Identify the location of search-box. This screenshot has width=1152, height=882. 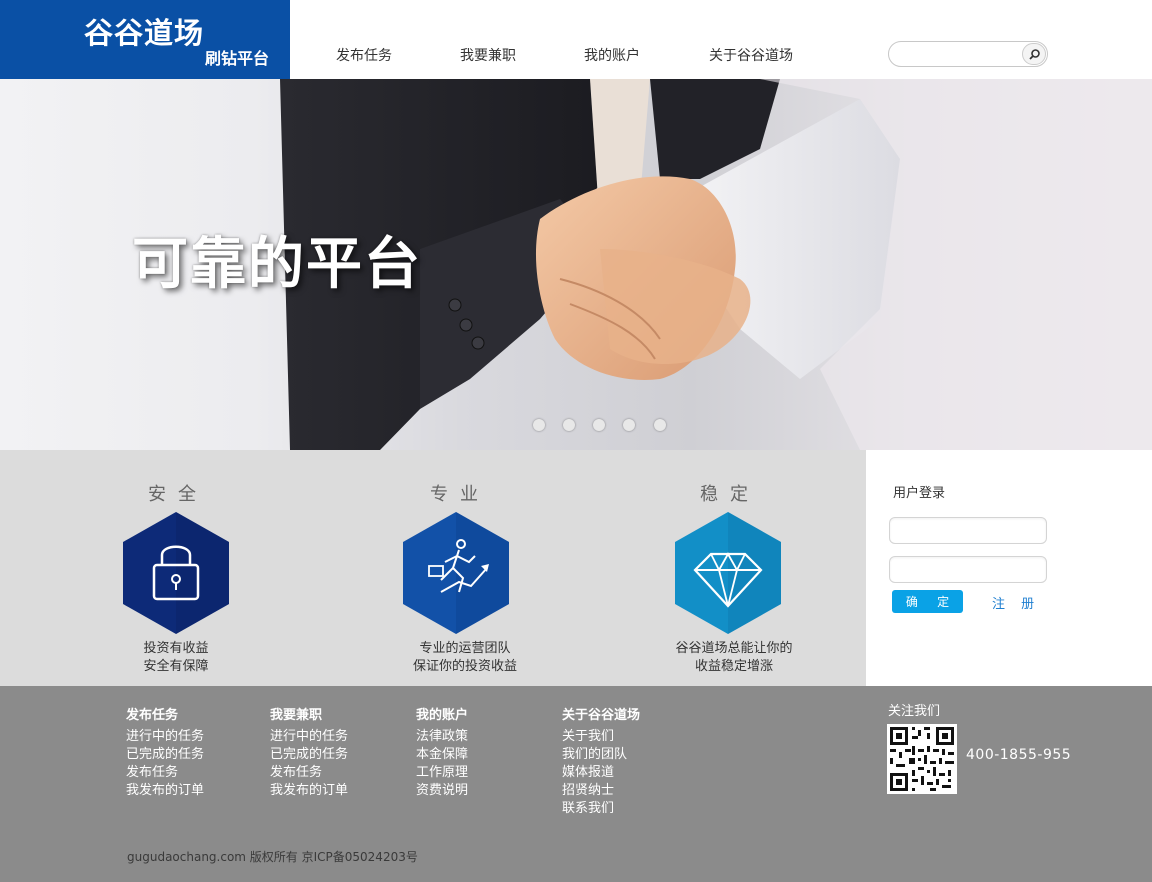
(968, 54).